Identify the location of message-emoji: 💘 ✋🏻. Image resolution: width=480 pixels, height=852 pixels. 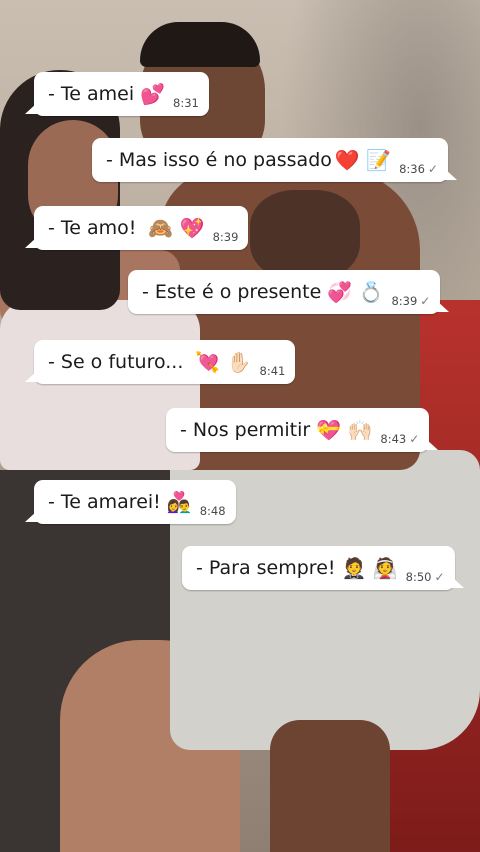
(223, 362).